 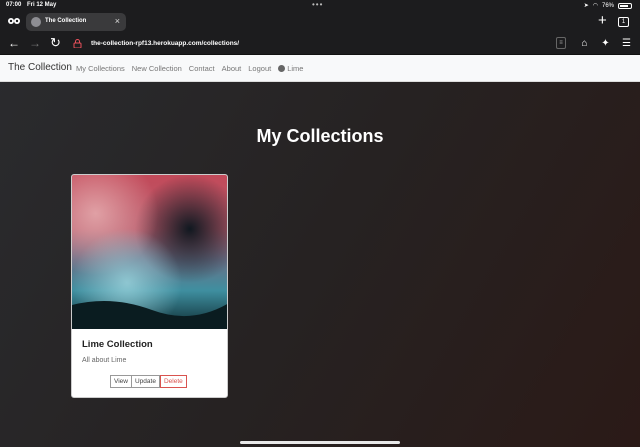 What do you see at coordinates (14, 43) in the screenshot?
I see `back-arrow-icon: ←` at bounding box center [14, 43].